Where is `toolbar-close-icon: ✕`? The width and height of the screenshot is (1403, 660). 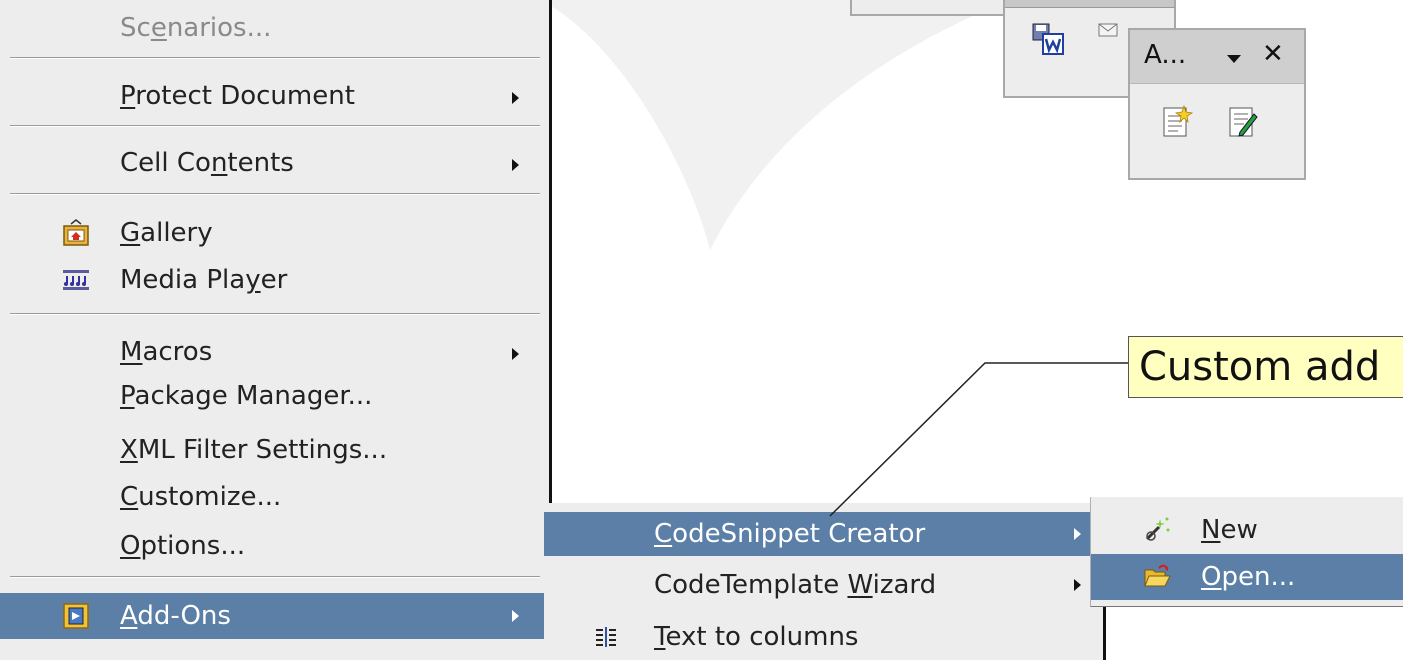 toolbar-close-icon: ✕ is located at coordinates (1273, 54).